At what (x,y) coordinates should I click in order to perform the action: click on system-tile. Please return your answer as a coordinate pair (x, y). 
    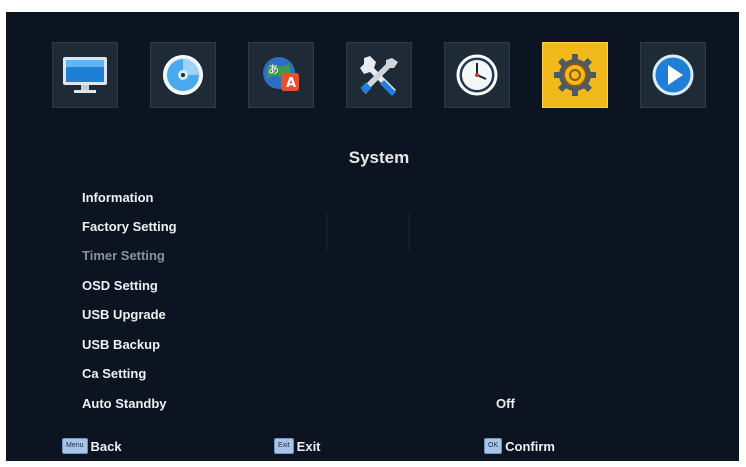
    Looking at the image, I should click on (575, 75).